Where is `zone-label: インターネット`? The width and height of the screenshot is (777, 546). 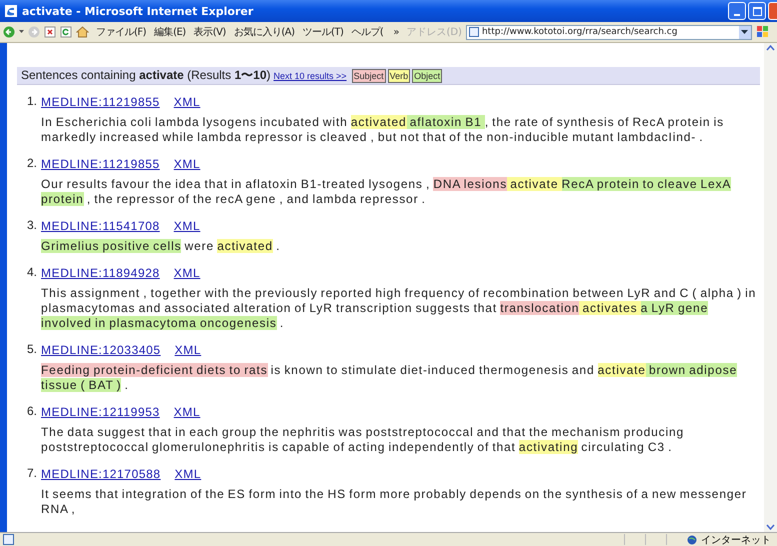
zone-label: インターネット is located at coordinates (736, 540).